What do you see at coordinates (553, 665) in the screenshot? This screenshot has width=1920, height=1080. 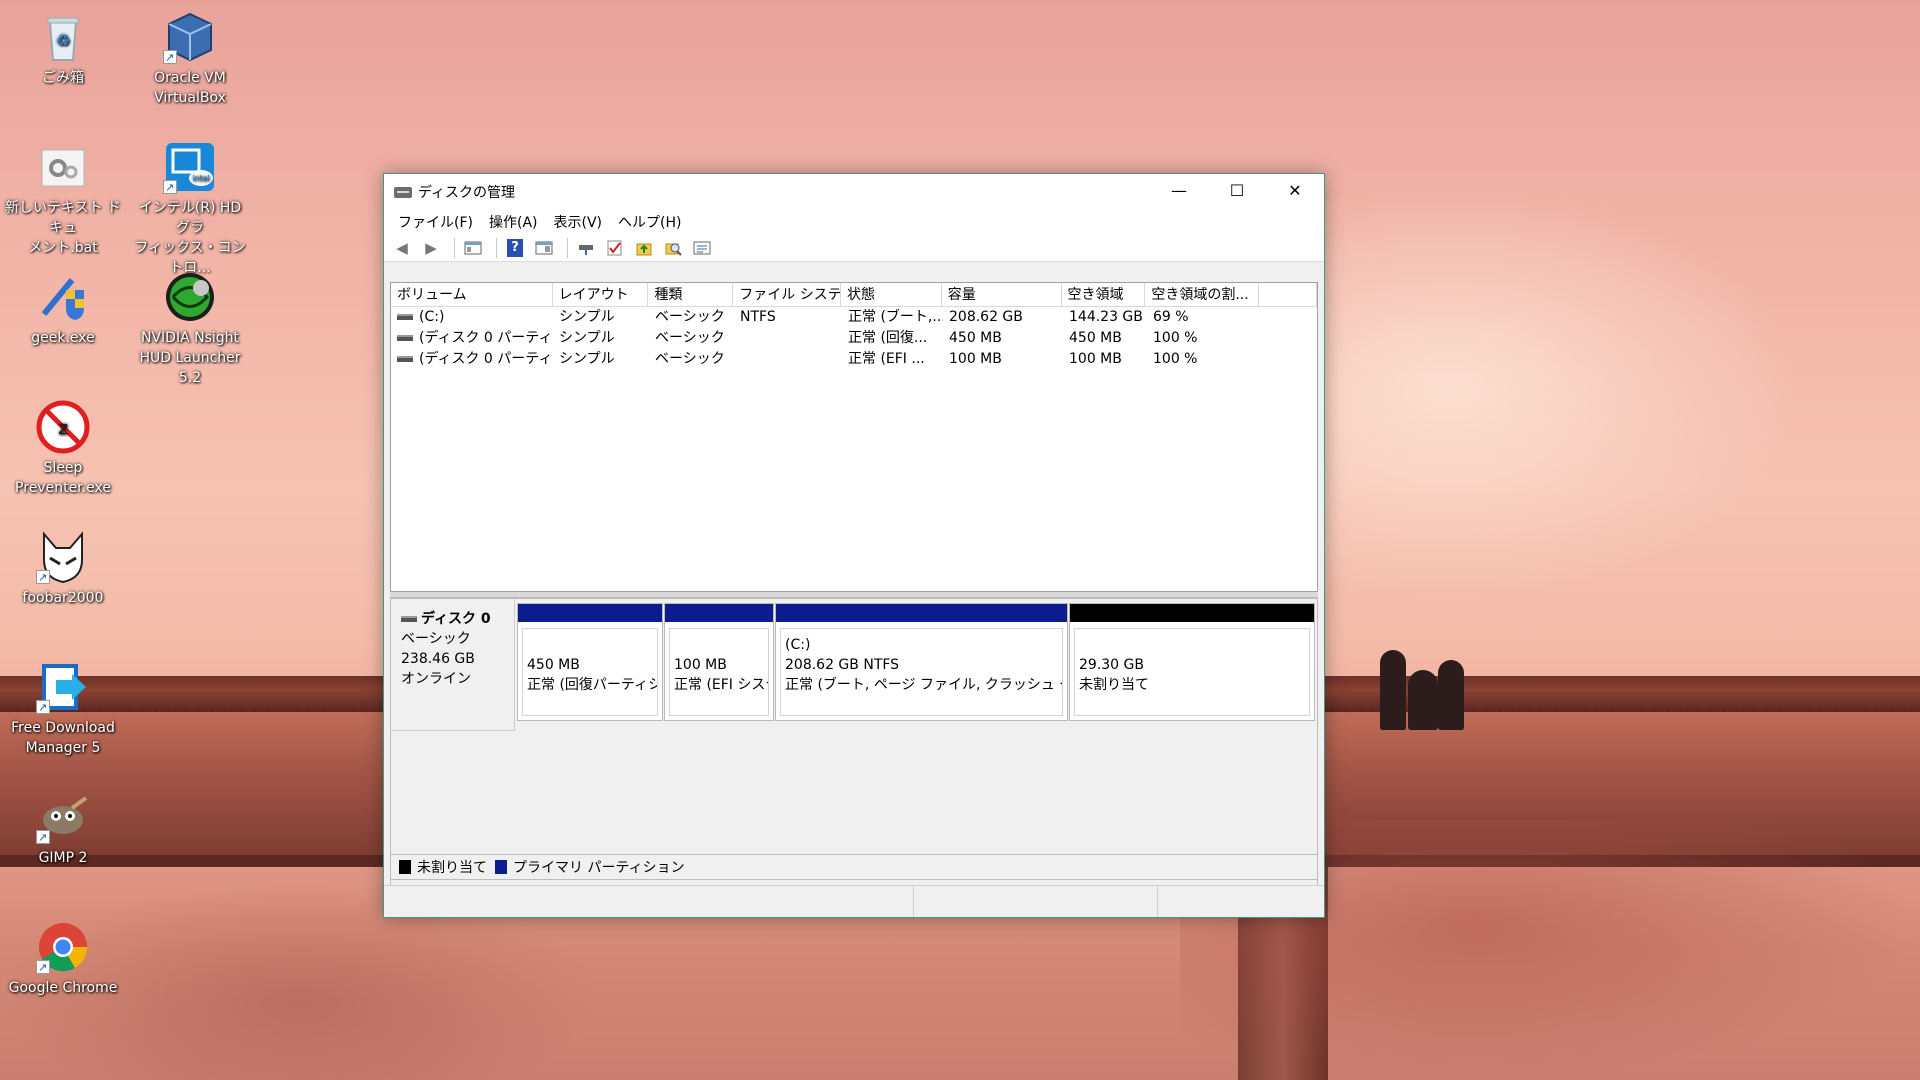 I see `partition-size: 450 MB` at bounding box center [553, 665].